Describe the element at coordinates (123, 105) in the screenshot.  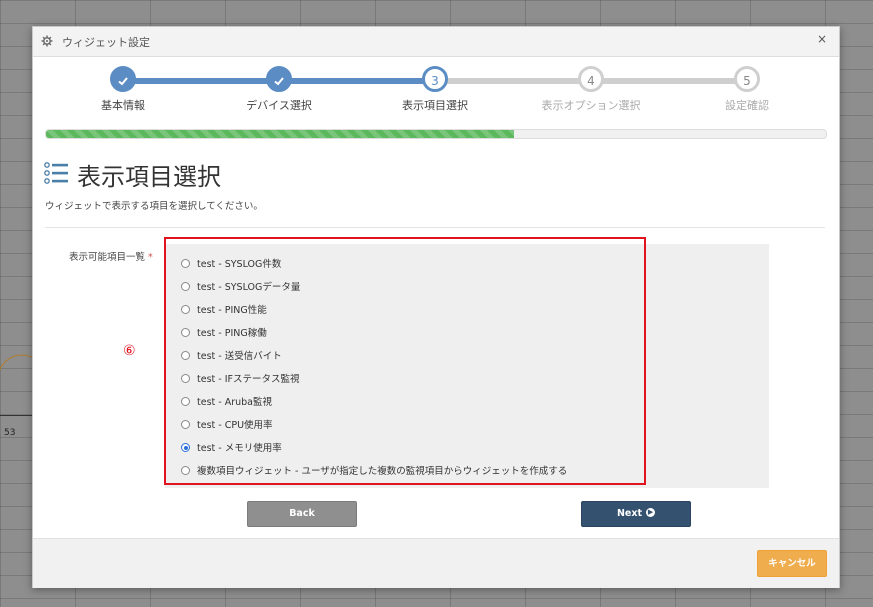
I see `step-1-label: 基本情報` at that location.